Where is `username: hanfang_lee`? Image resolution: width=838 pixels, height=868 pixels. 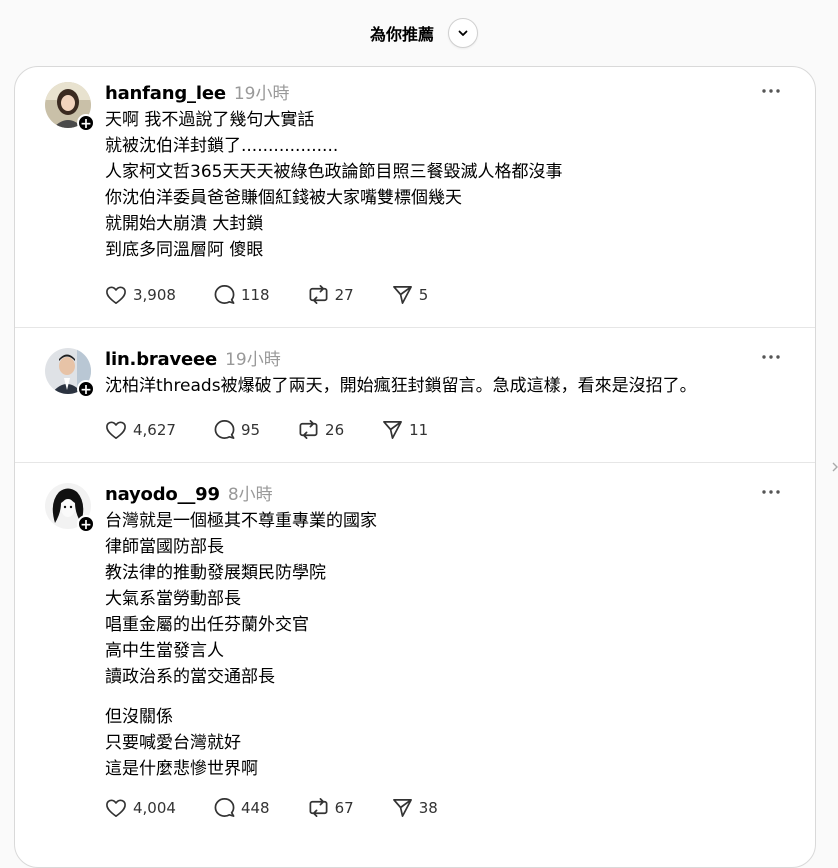
username: hanfang_lee is located at coordinates (165, 93).